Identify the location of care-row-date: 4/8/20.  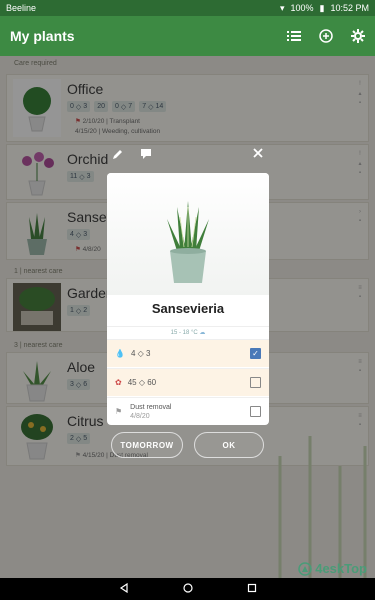
(140, 416).